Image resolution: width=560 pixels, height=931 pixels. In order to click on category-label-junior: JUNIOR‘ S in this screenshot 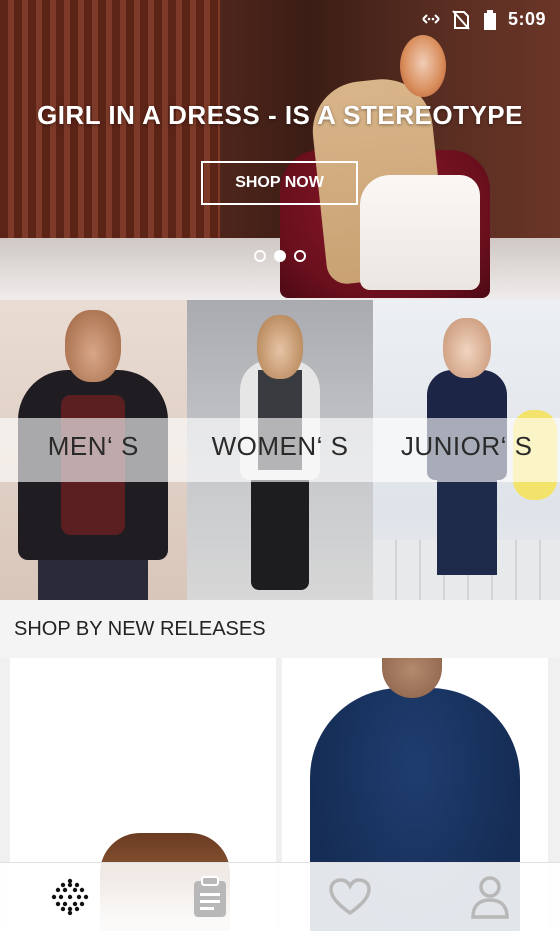, I will do `click(466, 446)`.